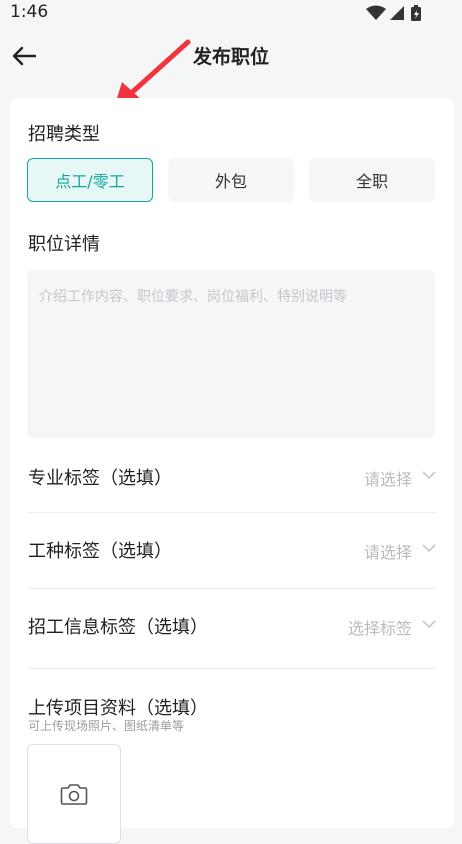 This screenshot has width=462, height=844. Describe the element at coordinates (379, 628) in the screenshot. I see `recruit-info-tag-value: 选择标签` at that location.